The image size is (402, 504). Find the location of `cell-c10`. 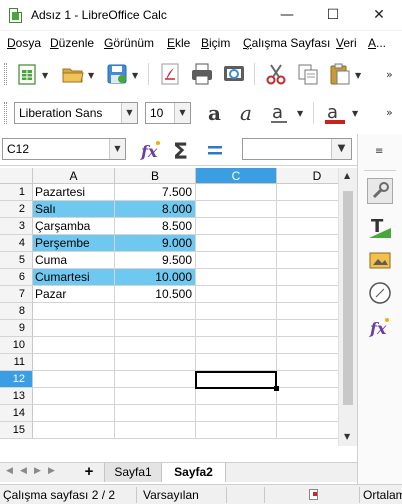

cell-c10 is located at coordinates (236, 345).